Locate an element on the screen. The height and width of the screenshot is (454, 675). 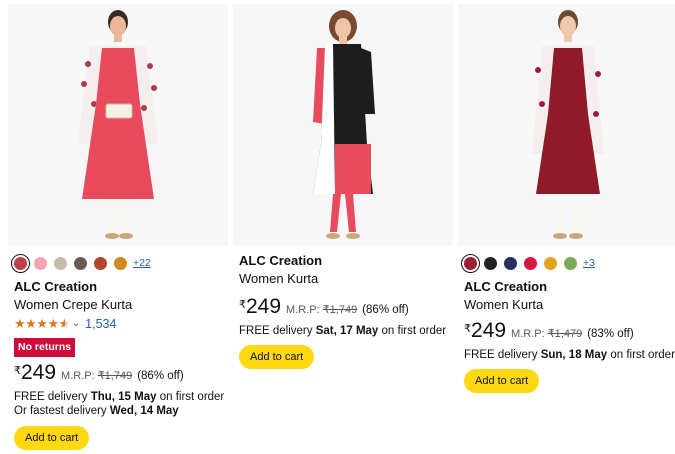
star-rating-icon: ★★★★★ is located at coordinates (42, 324).